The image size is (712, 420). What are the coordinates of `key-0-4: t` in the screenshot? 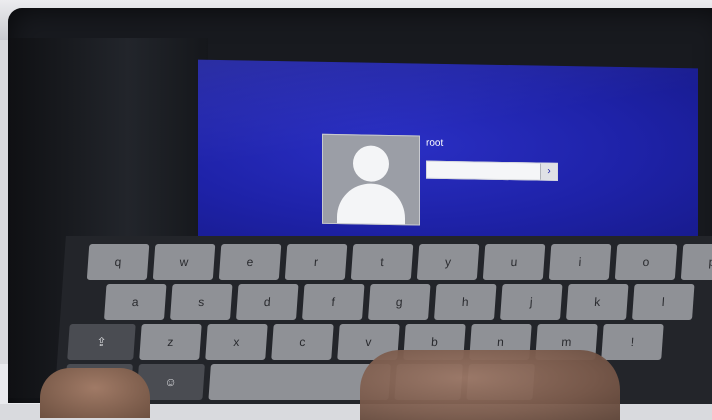 It's located at (382, 262).